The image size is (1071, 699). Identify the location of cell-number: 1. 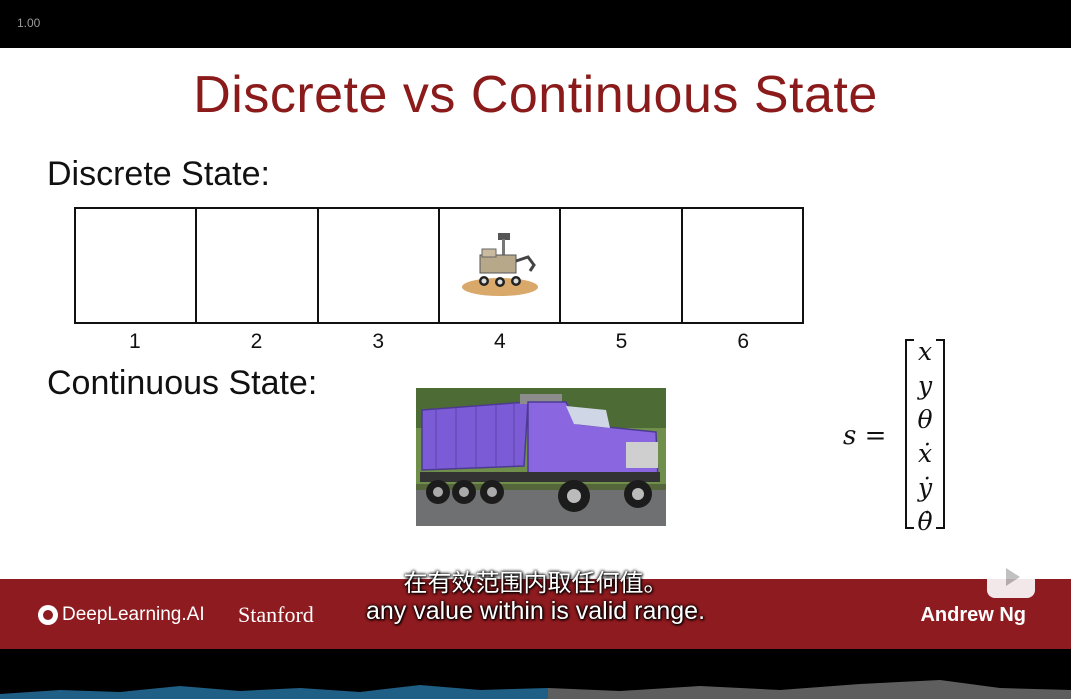
(134, 341).